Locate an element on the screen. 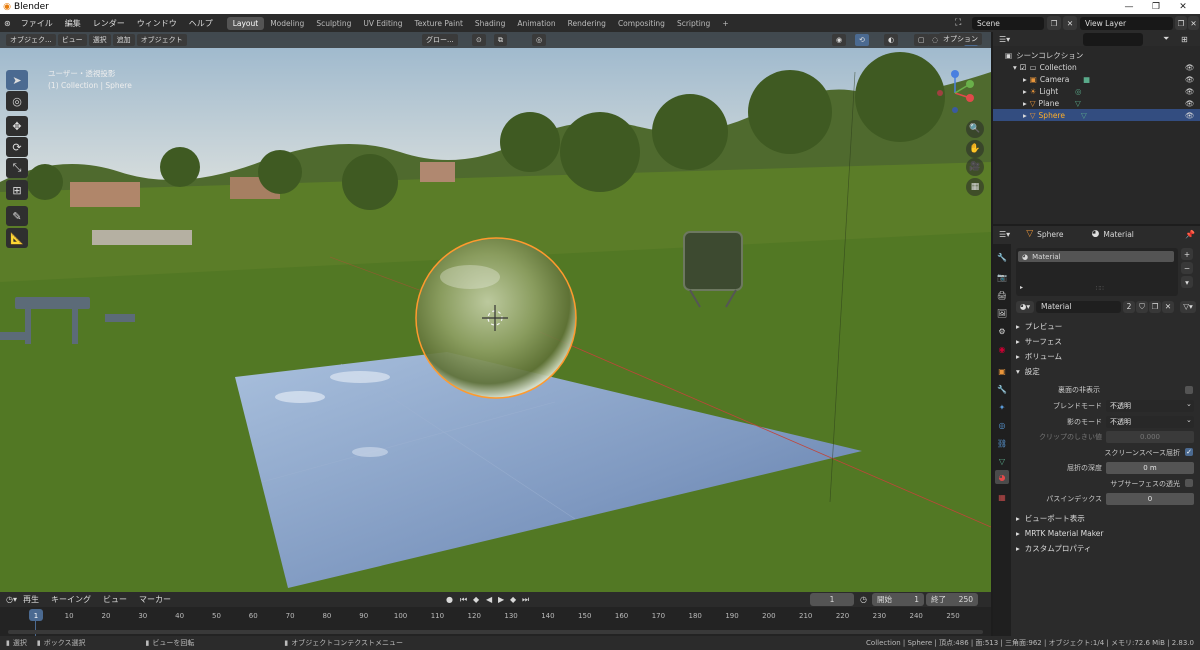  outliner-row-light: ▸ ☀ Light ◎ 👁 is located at coordinates (1096, 91).